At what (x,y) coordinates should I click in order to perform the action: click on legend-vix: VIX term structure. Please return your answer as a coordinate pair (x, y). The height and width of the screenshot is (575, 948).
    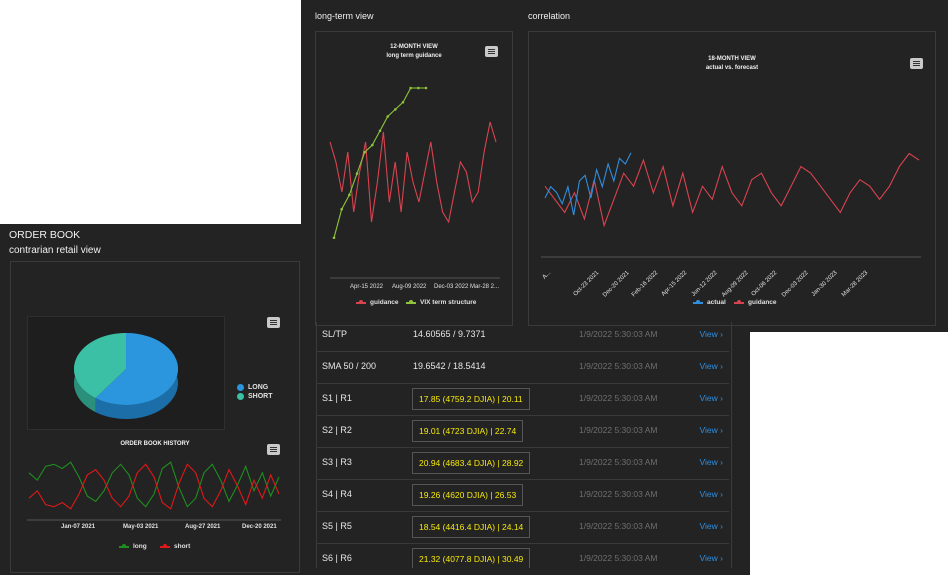
    Looking at the image, I should click on (441, 302).